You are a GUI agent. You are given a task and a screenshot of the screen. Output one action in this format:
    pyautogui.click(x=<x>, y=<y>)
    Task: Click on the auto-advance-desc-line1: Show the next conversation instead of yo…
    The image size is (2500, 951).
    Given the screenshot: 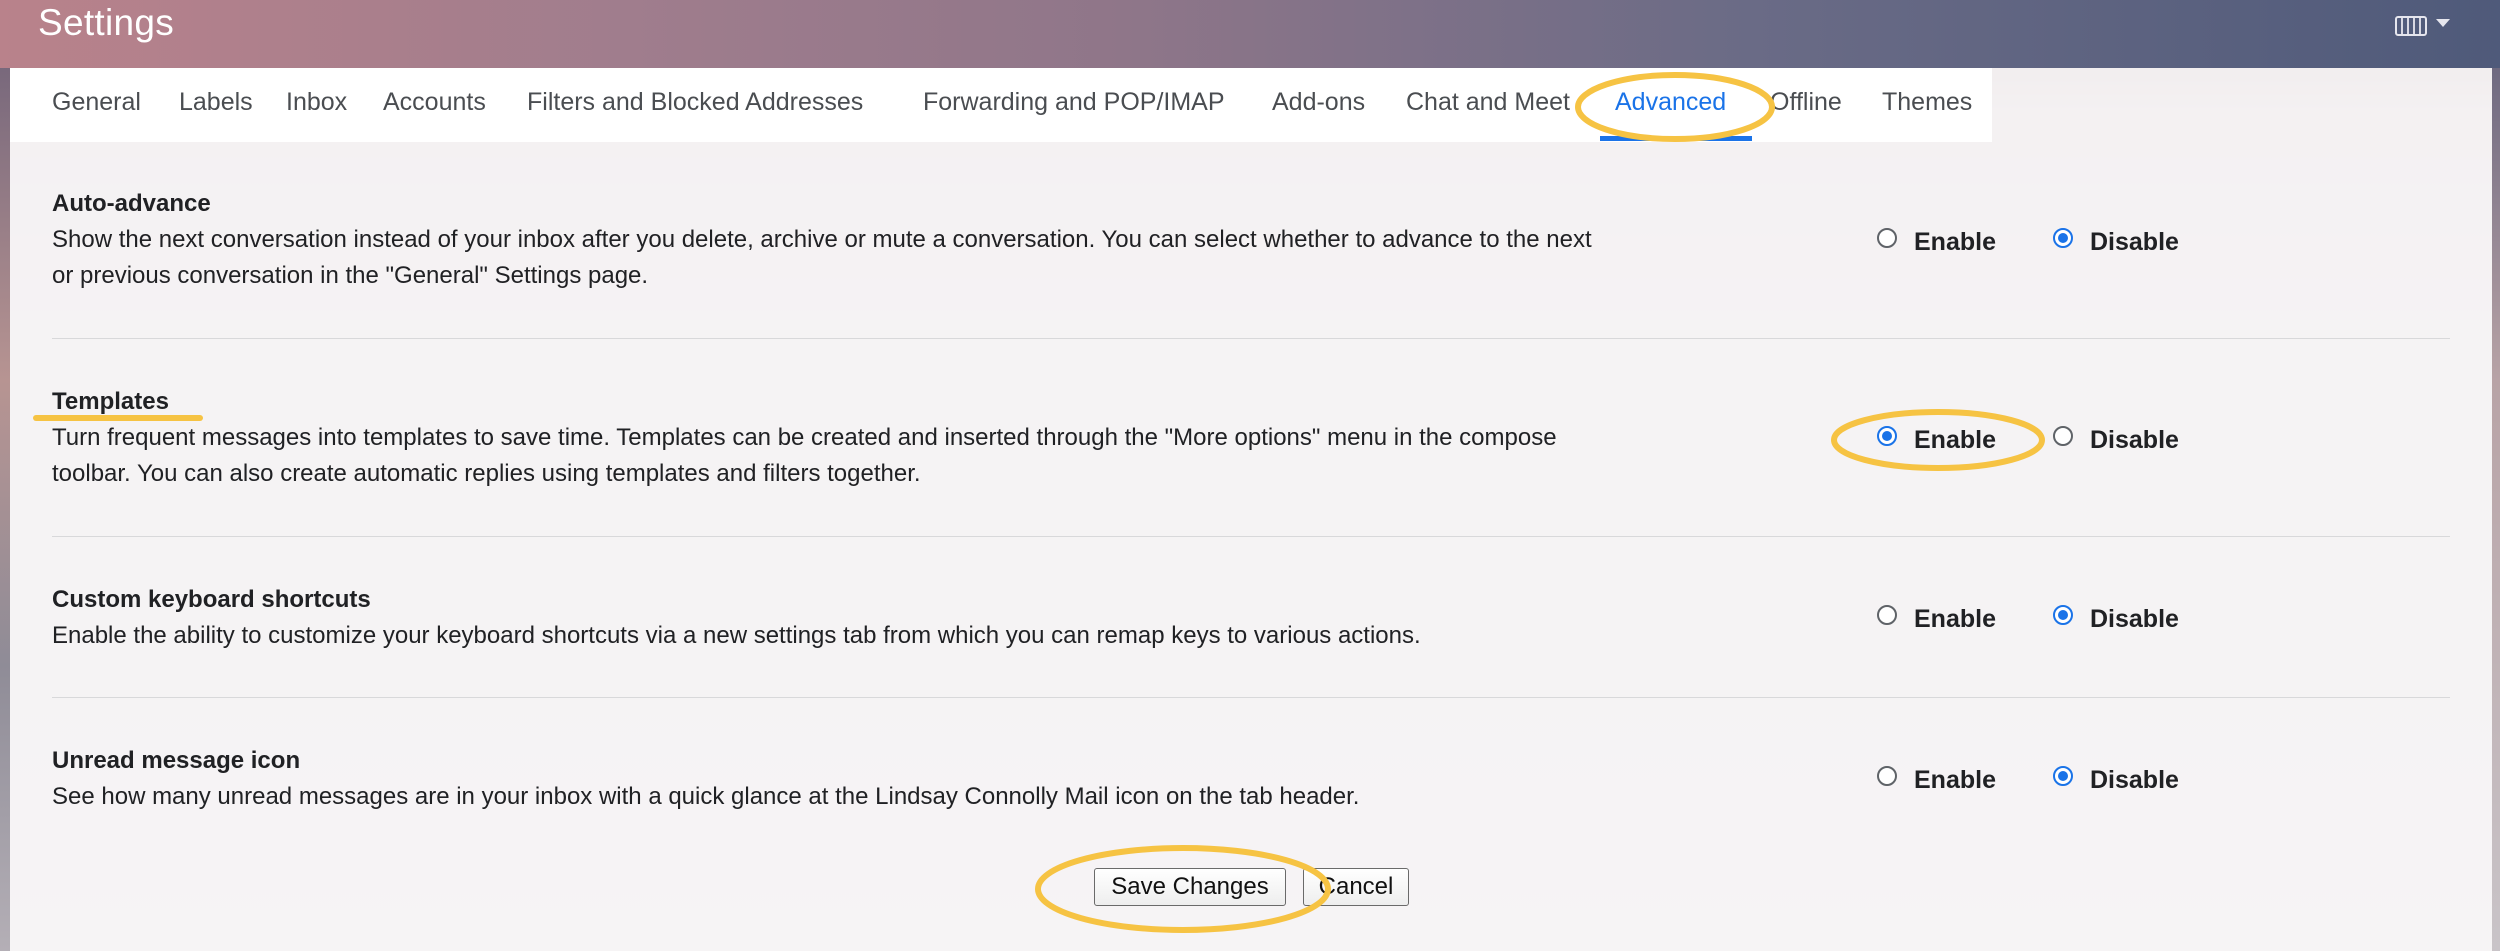 What is the action you would take?
    pyautogui.click(x=822, y=239)
    